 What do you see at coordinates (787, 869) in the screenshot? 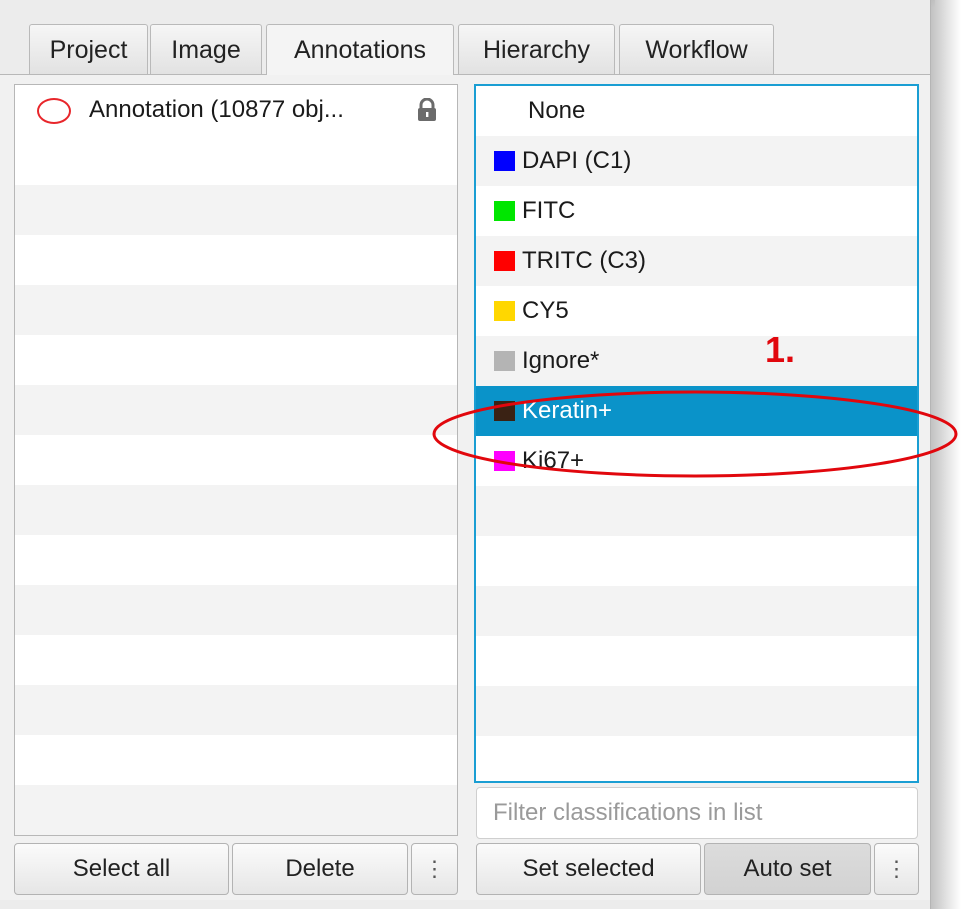
I see `auto-set-button: Auto set` at bounding box center [787, 869].